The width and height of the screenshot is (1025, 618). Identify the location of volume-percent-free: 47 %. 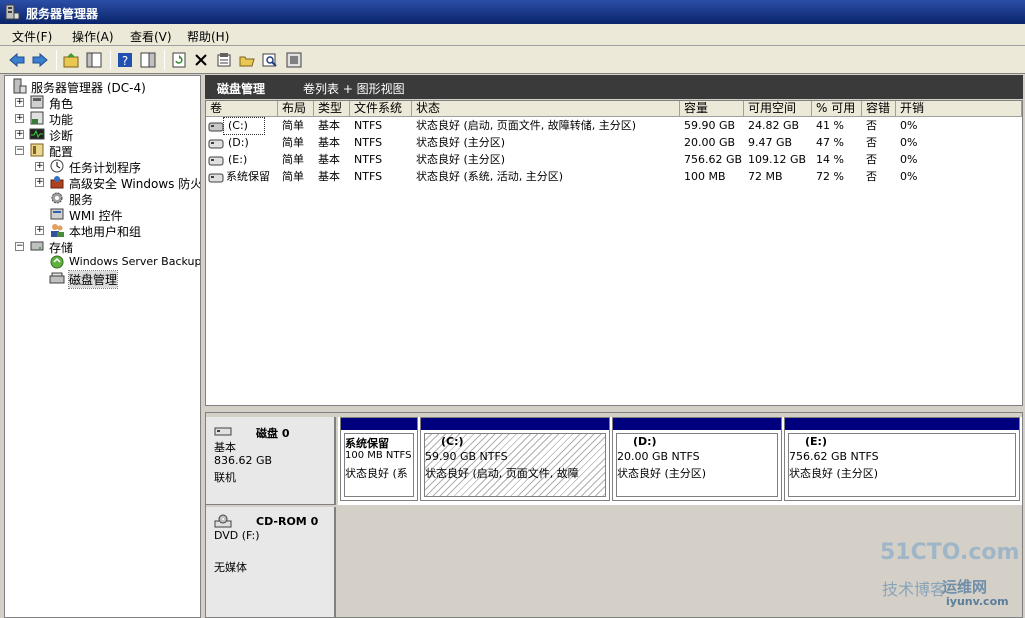
(830, 142).